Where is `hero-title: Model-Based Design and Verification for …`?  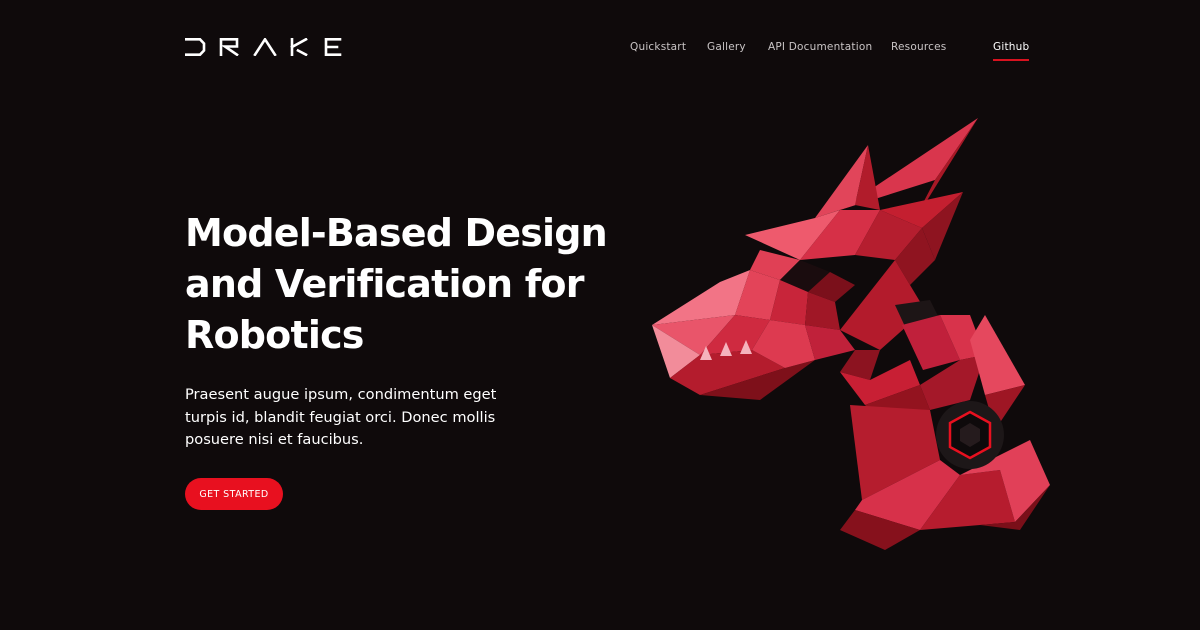
hero-title: Model-Based Design and Verification for … is located at coordinates (396, 284).